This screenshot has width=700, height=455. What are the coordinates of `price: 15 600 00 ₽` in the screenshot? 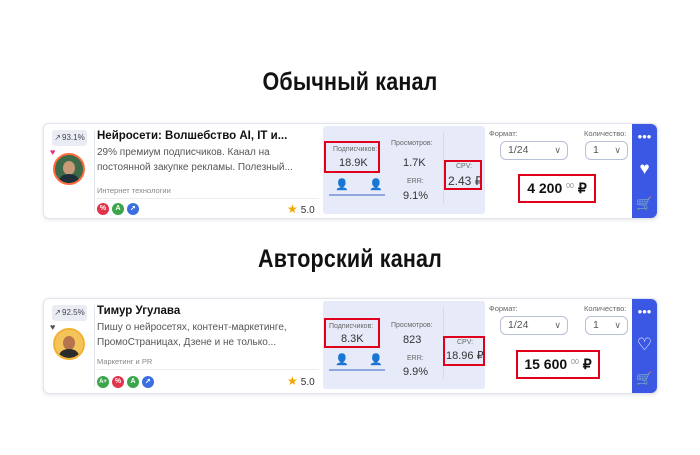 It's located at (558, 364).